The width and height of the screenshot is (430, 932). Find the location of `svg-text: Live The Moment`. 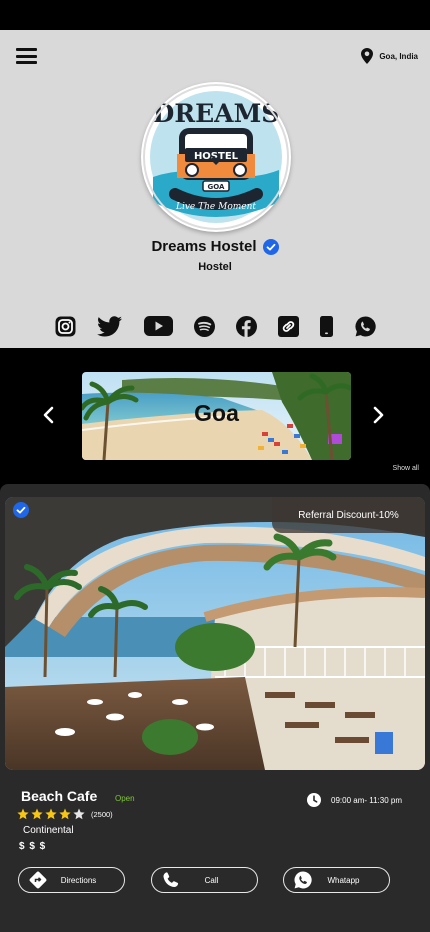

svg-text: Live The Moment is located at coordinates (215, 207).